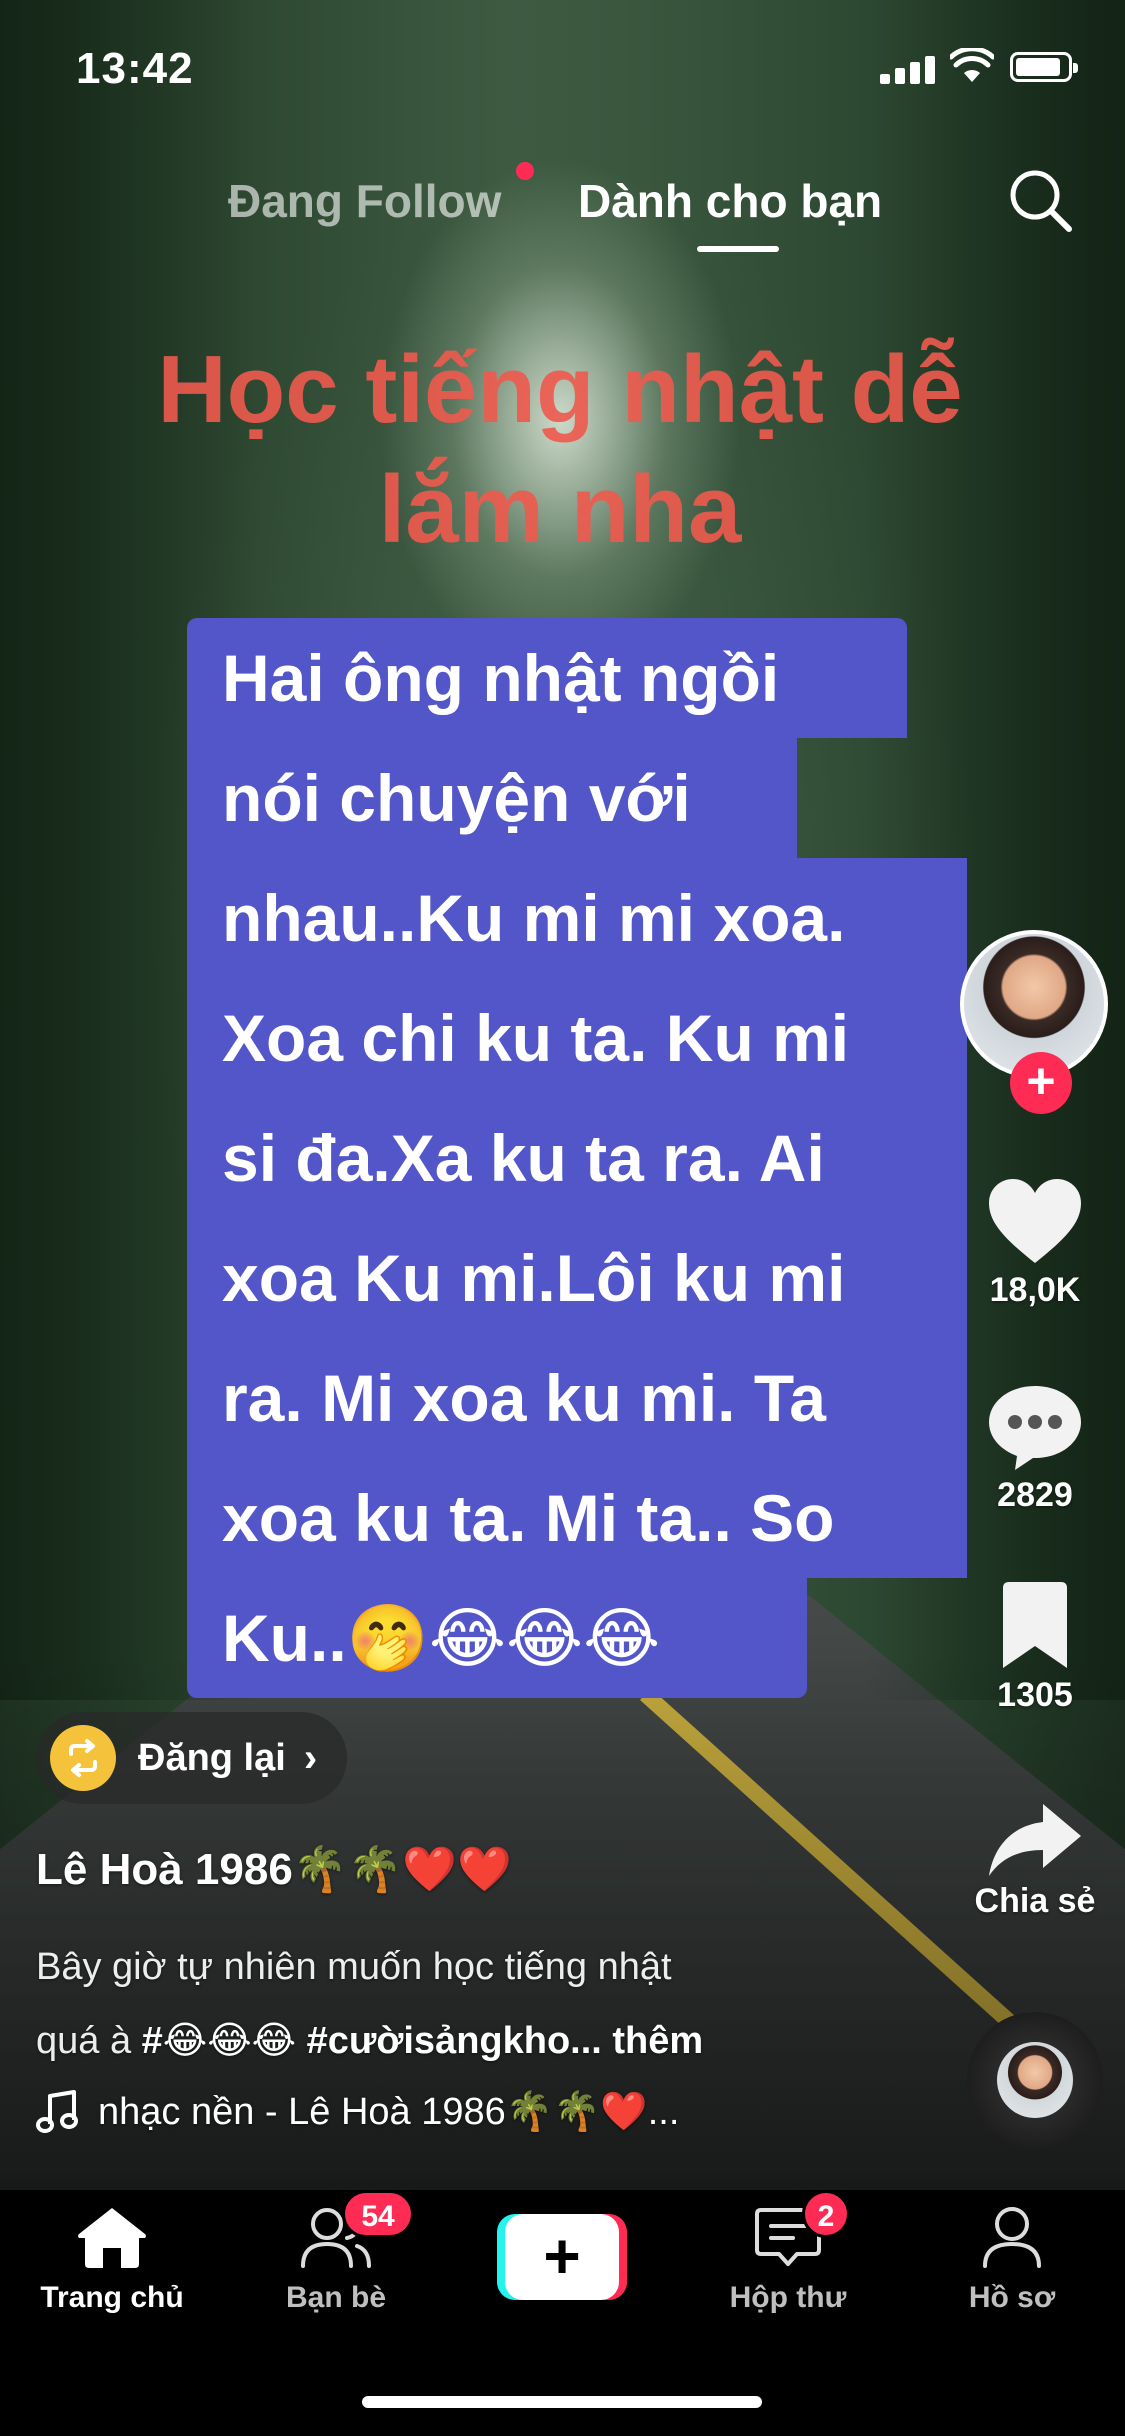 Image resolution: width=1125 pixels, height=2436 pixels. I want to click on music-disc-avatar, so click(1035, 2080).